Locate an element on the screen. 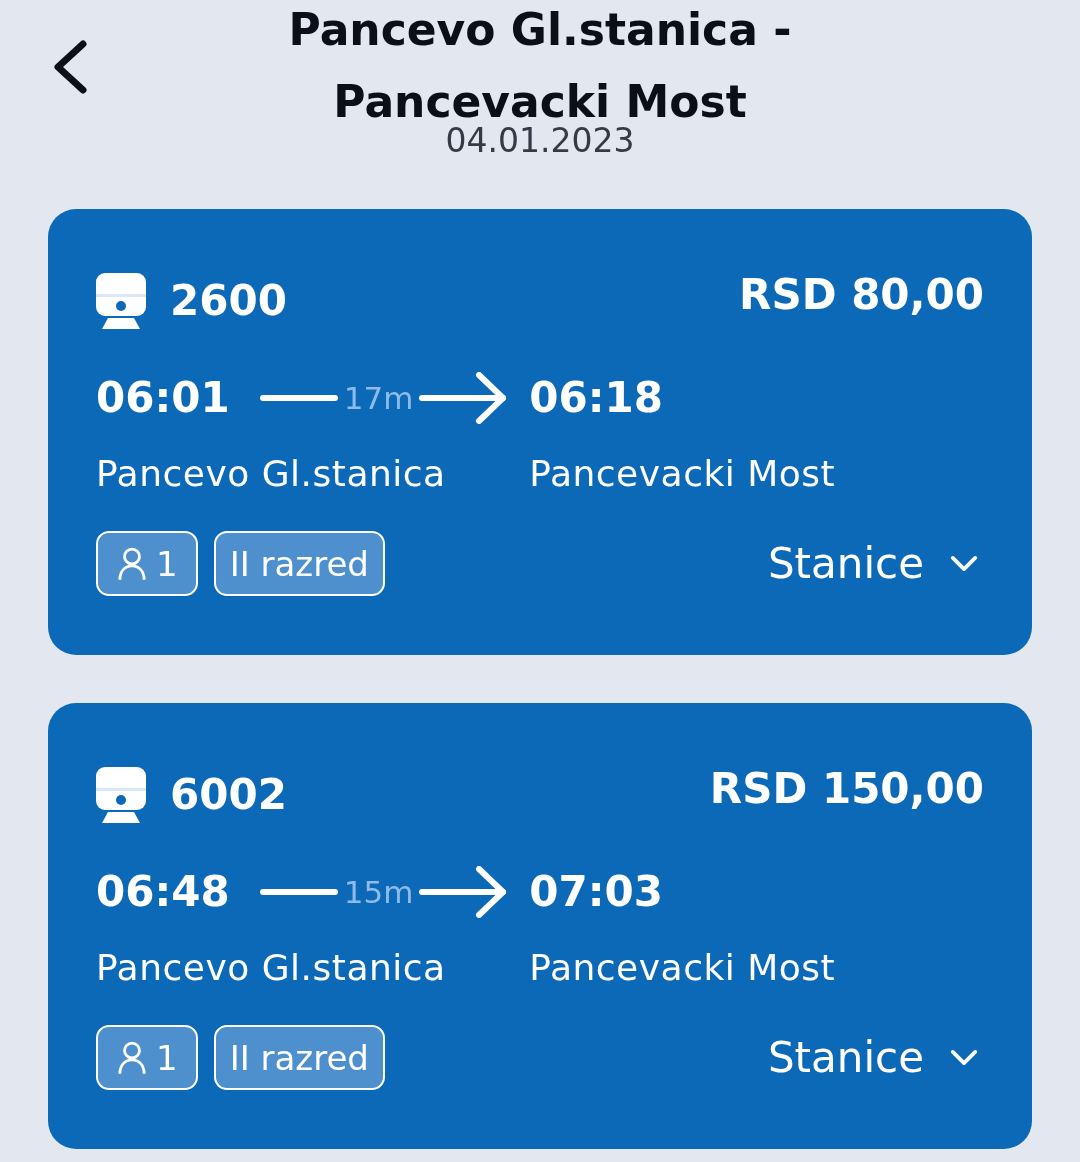 This screenshot has height=1162, width=1080. train-number: 6002 is located at coordinates (228, 795).